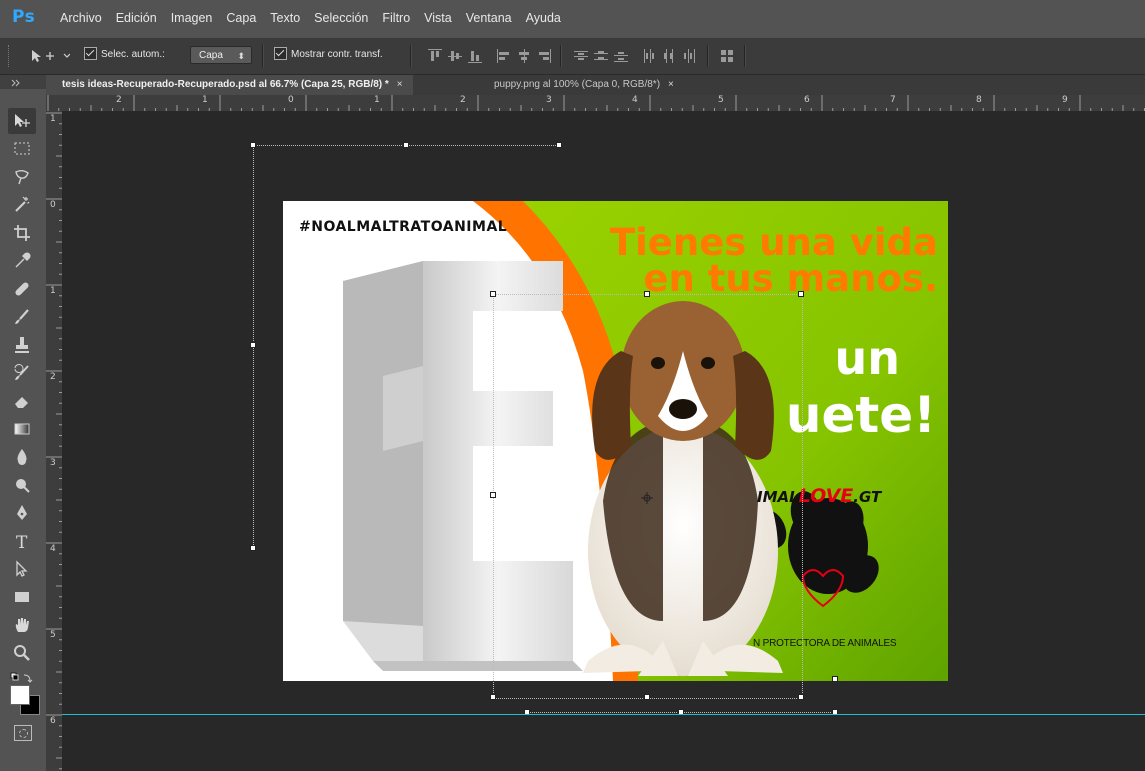  What do you see at coordinates (867, 497) in the screenshot?
I see `brand-text: .GT` at bounding box center [867, 497].